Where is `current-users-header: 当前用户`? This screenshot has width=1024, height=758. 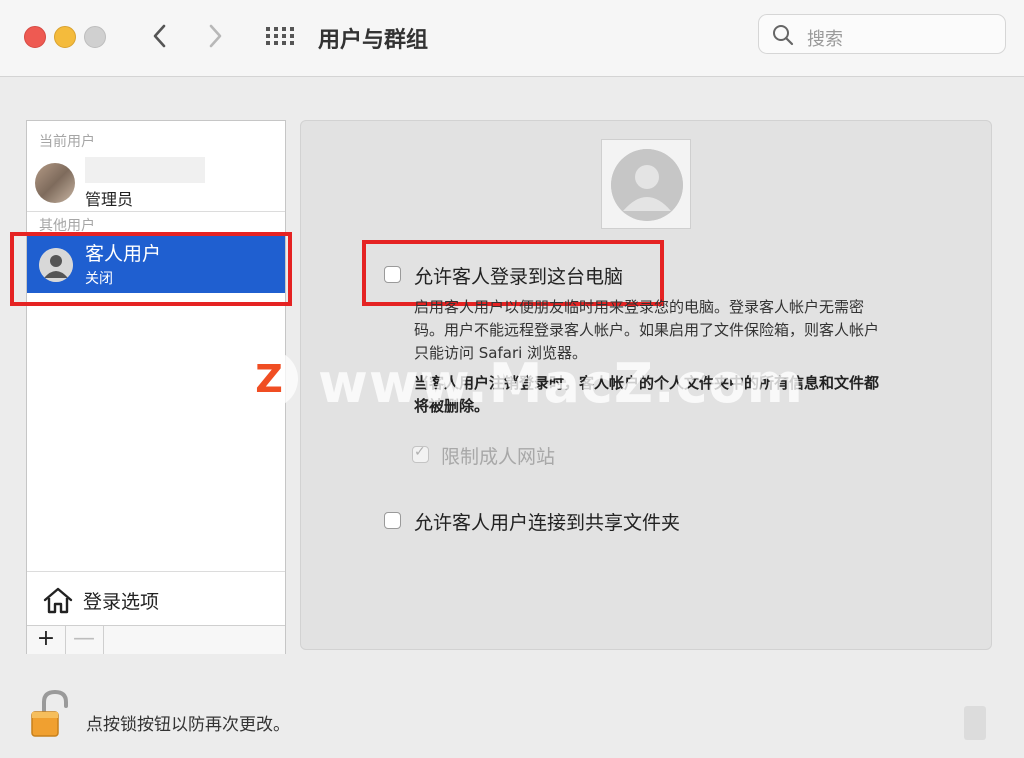
current-users-header: 当前用户 is located at coordinates (67, 142).